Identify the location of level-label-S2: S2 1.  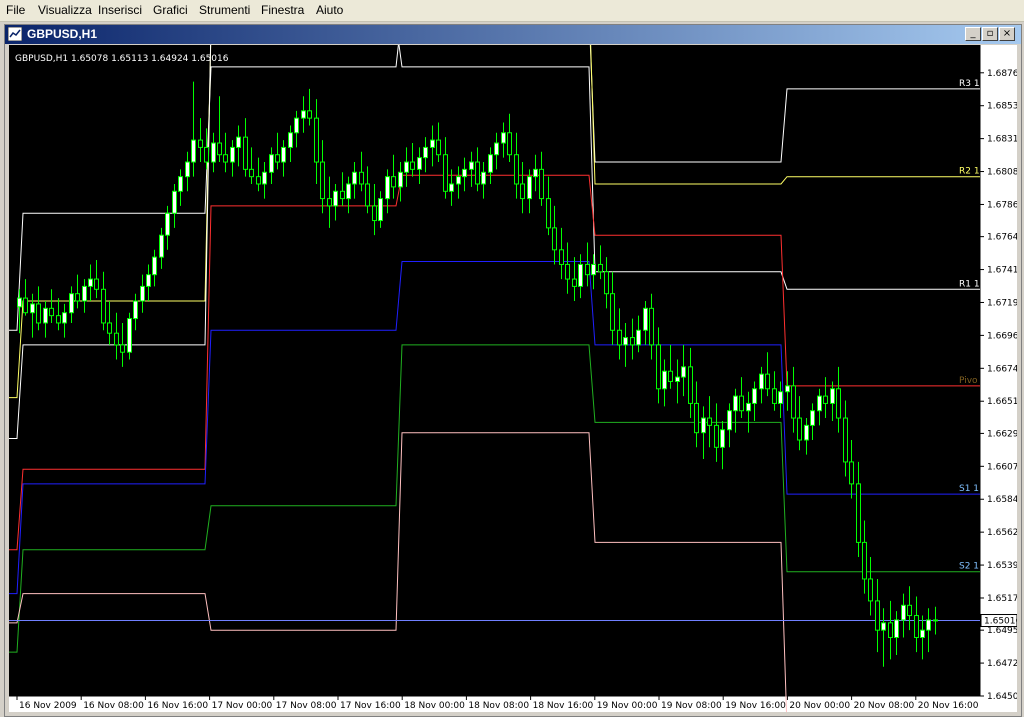
(969, 567).